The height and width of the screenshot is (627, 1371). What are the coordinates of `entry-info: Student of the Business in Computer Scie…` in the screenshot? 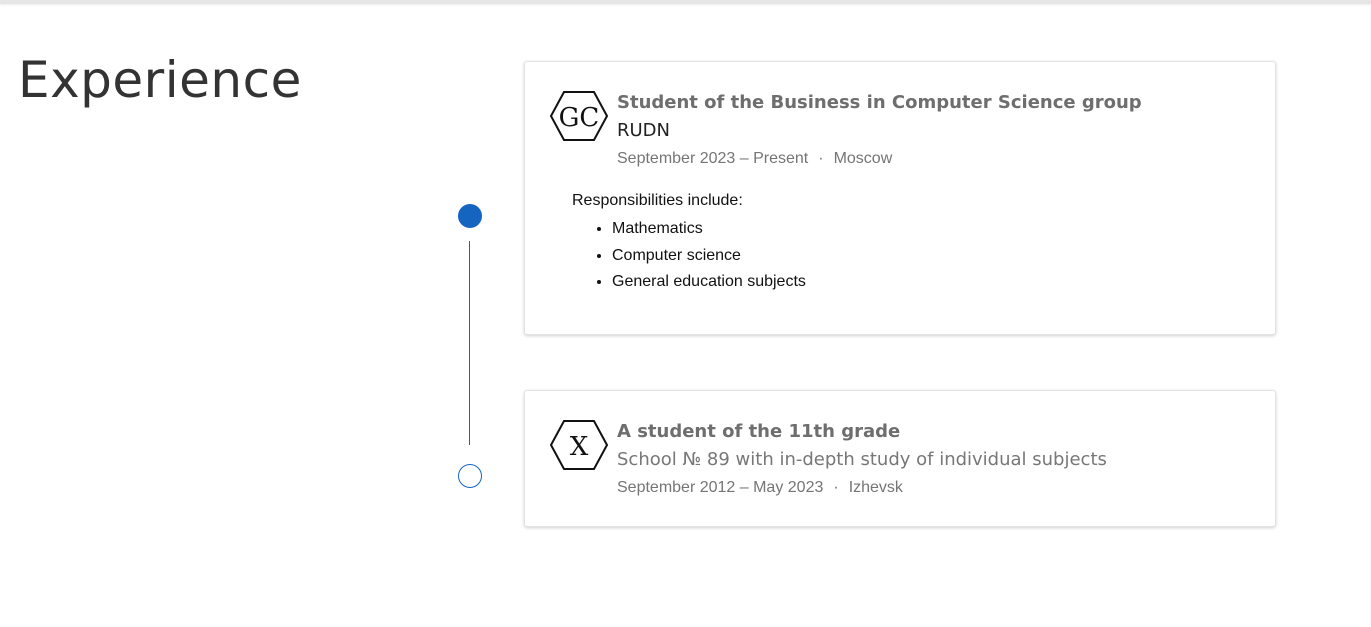 It's located at (936, 130).